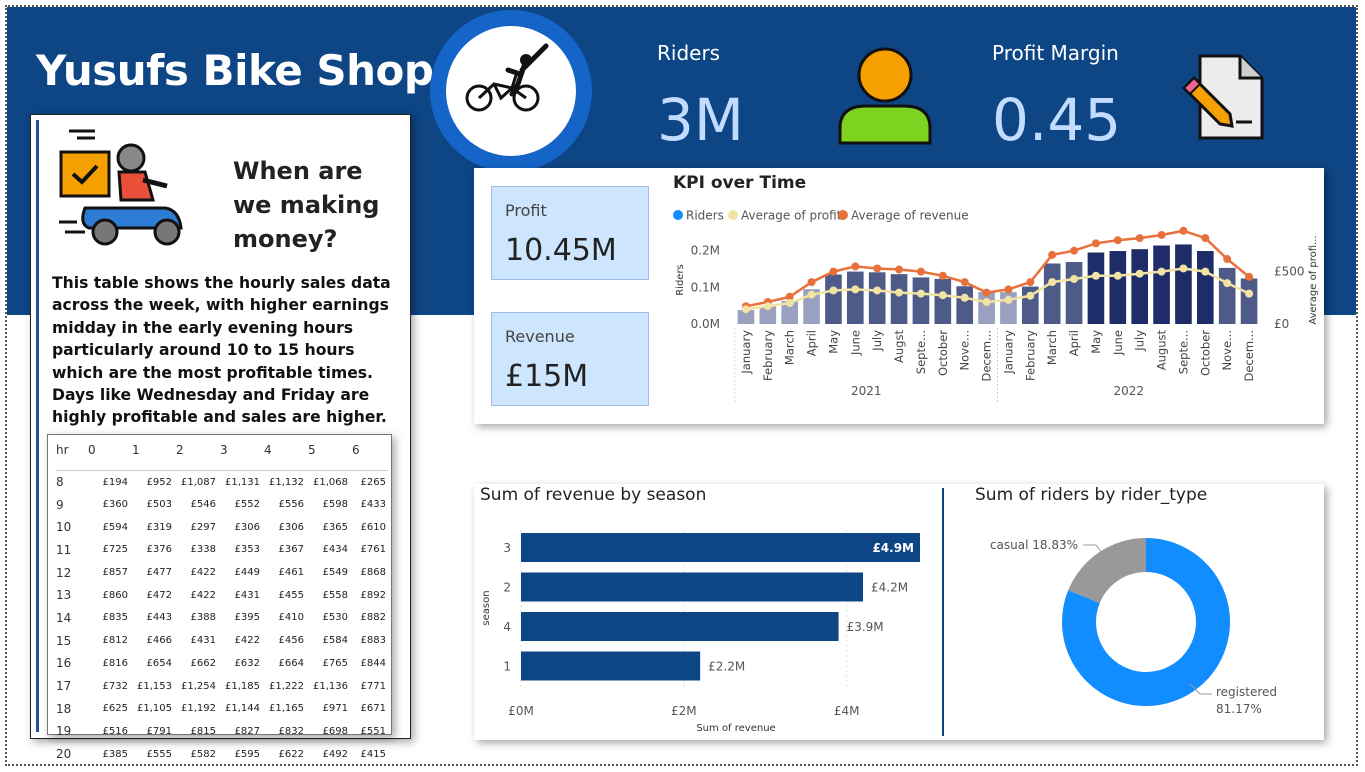 This screenshot has height=772, width=1365. Describe the element at coordinates (705, 251) in the screenshot. I see `y-tick-label: 0.2M` at that location.